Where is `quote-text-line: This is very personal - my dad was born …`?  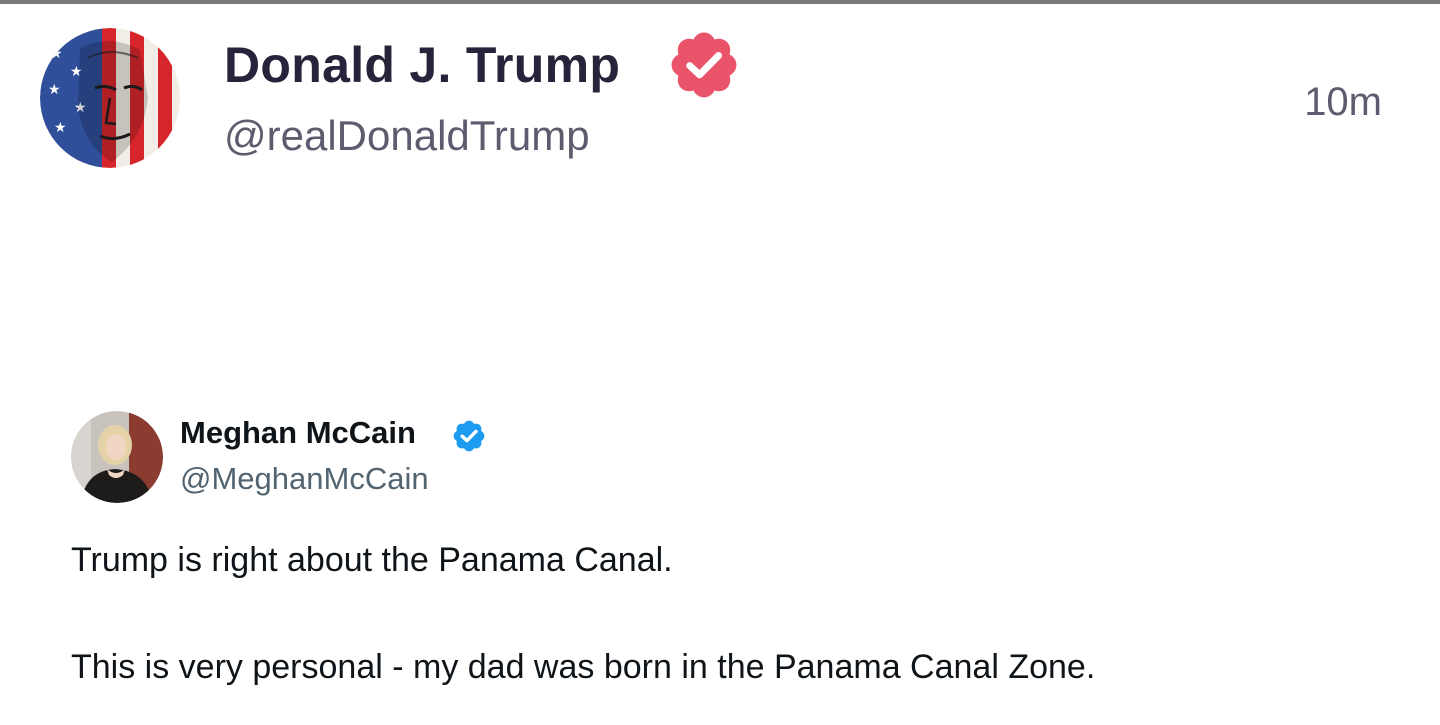
quote-text-line: This is very personal - my dad was born … is located at coordinates (583, 667).